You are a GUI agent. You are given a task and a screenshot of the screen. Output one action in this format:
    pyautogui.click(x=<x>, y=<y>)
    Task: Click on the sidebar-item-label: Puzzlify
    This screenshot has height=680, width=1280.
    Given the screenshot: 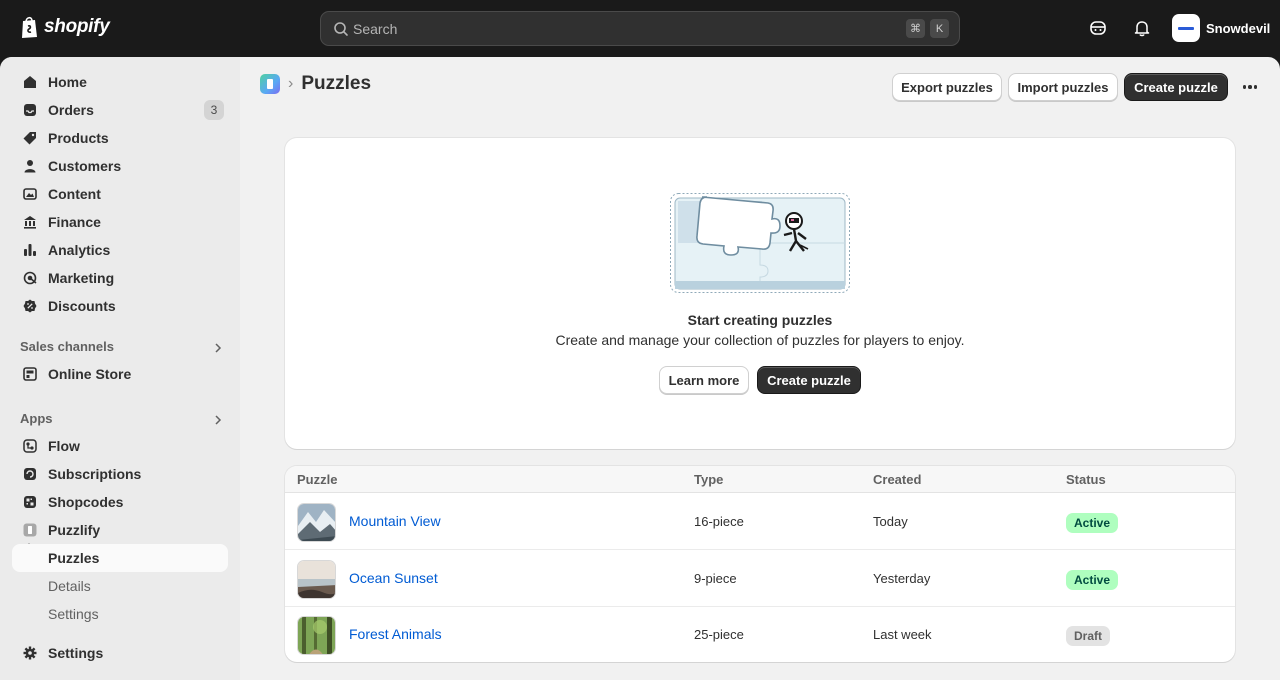 What is the action you would take?
    pyautogui.click(x=74, y=530)
    